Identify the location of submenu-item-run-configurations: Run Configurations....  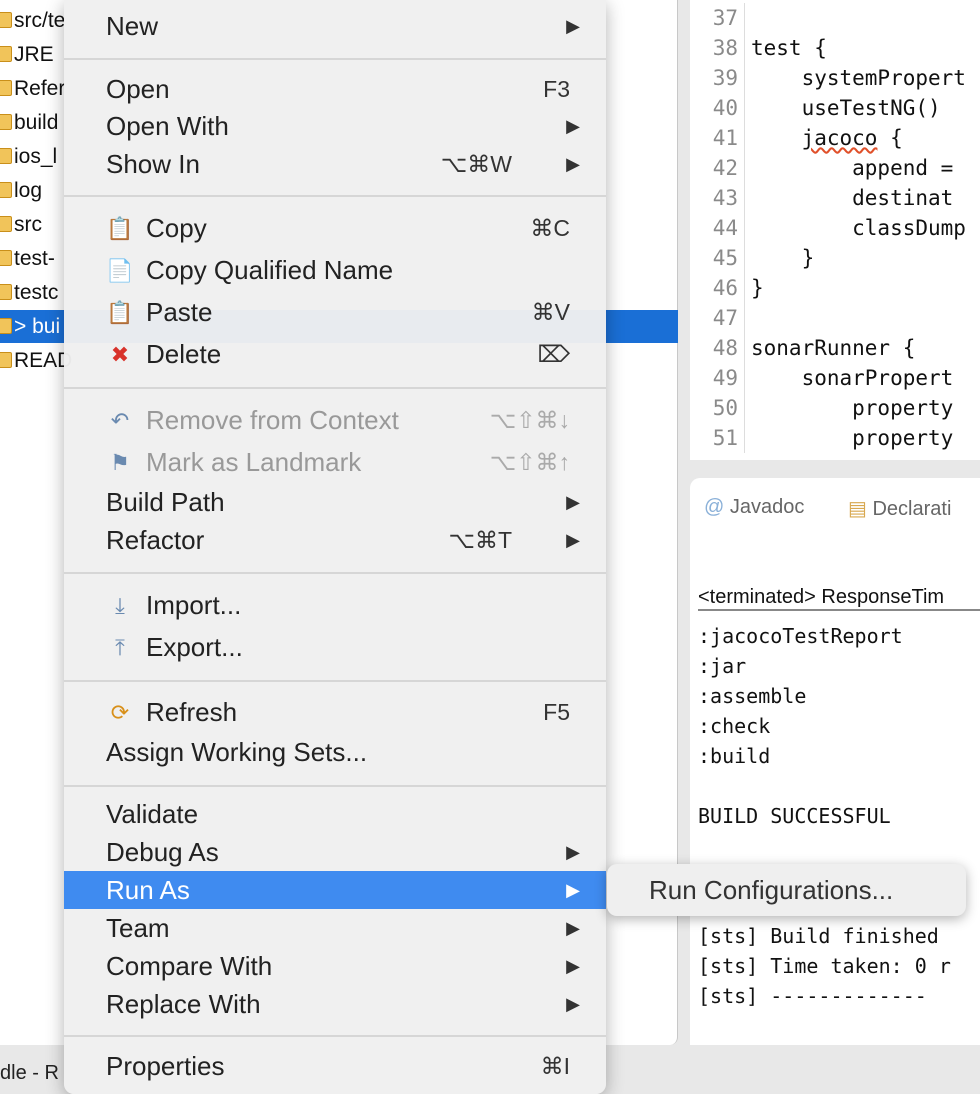
(786, 890).